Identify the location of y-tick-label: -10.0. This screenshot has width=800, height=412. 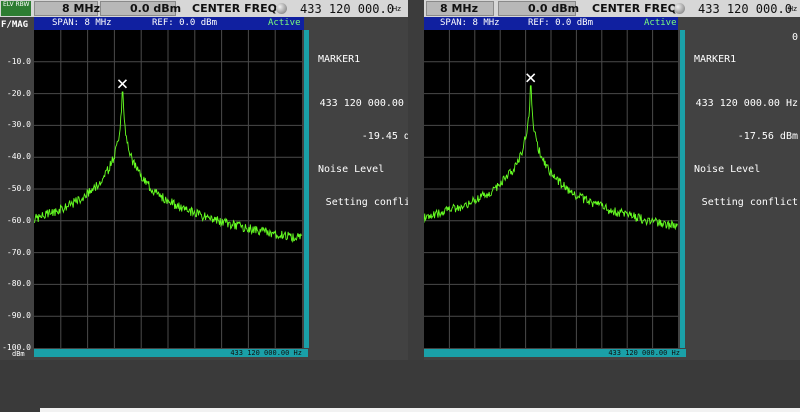
(18, 61).